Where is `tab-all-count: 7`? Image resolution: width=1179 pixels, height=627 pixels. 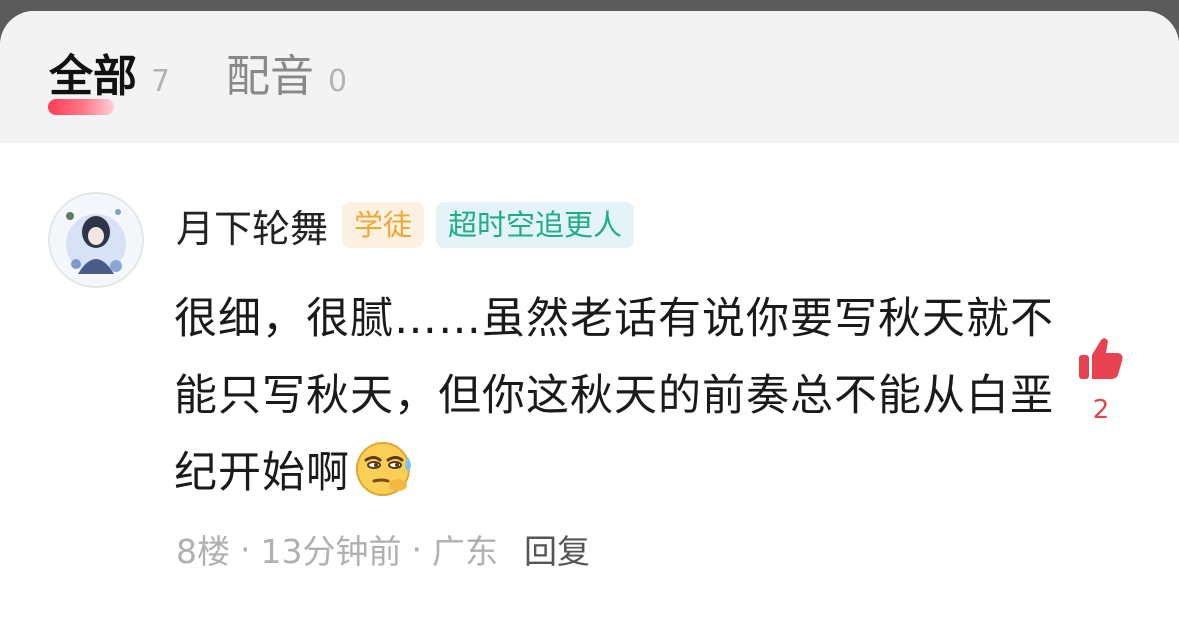 tab-all-count: 7 is located at coordinates (161, 81).